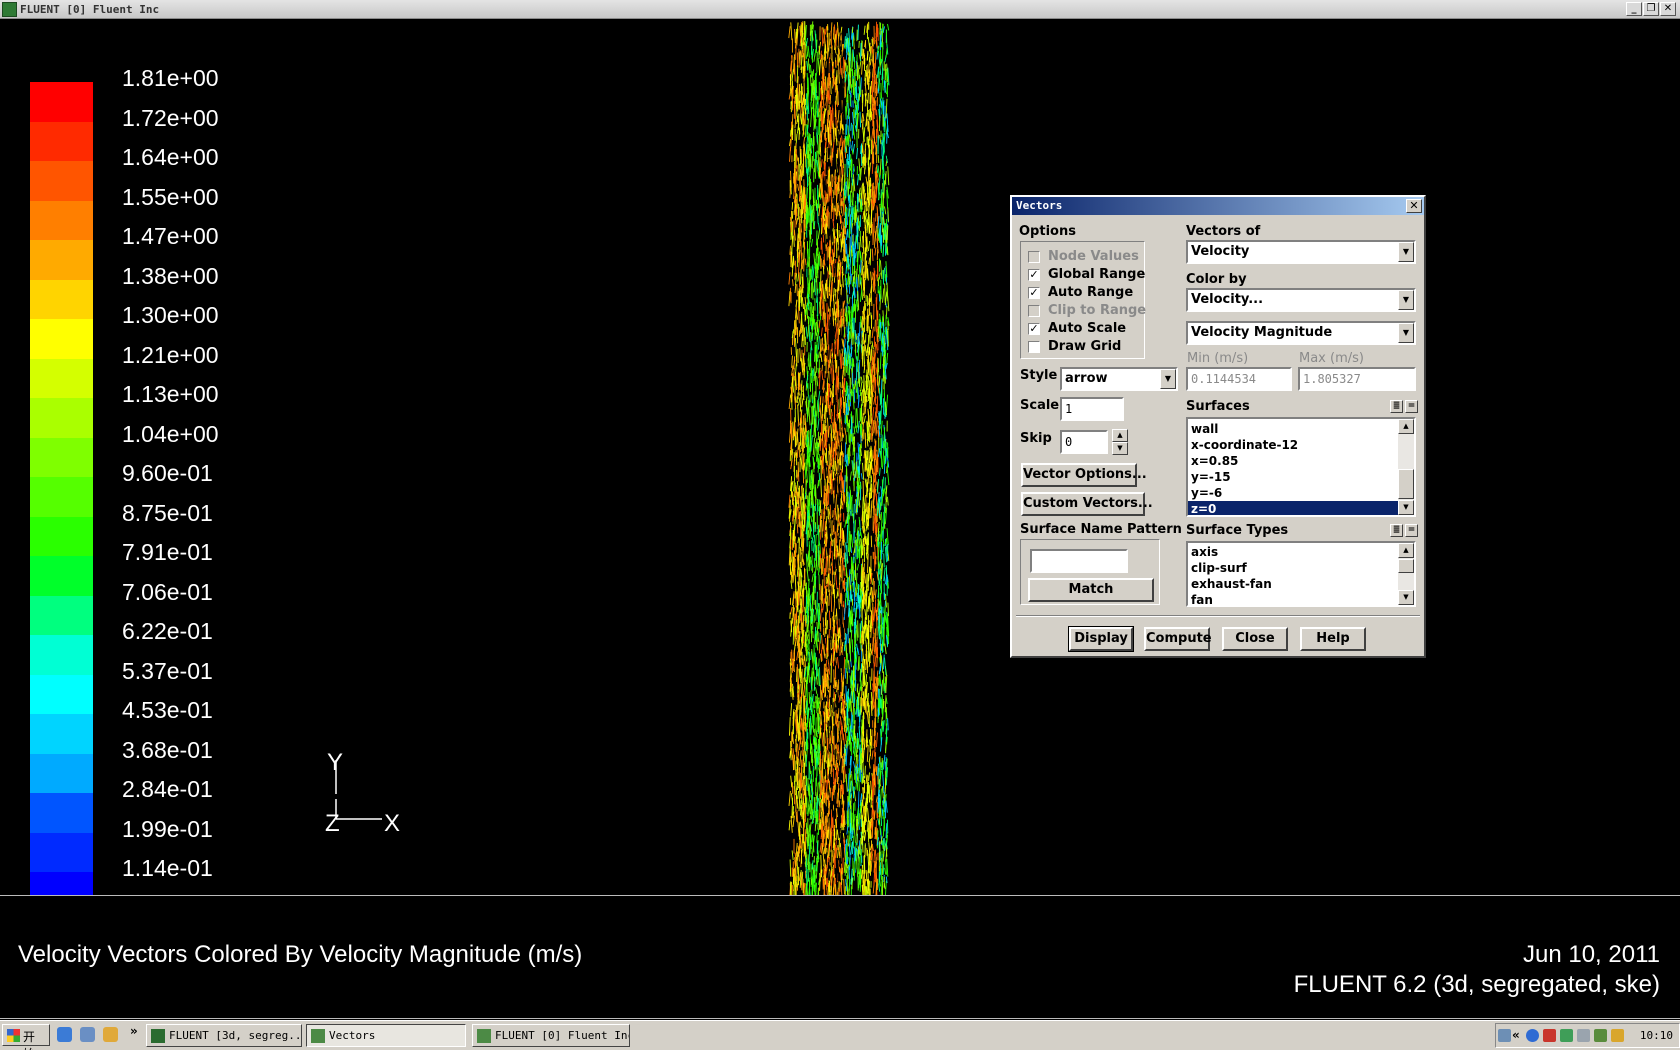 The height and width of the screenshot is (1050, 1680). Describe the element at coordinates (1668, 9) in the screenshot. I see `close-window-button: ✕` at that location.